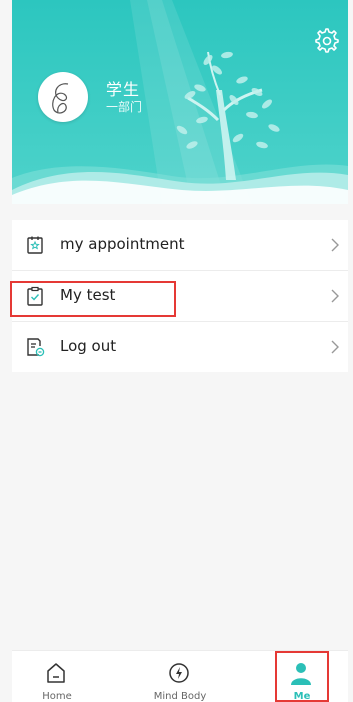 The width and height of the screenshot is (353, 702). I want to click on tab-label: Home, so click(57, 696).